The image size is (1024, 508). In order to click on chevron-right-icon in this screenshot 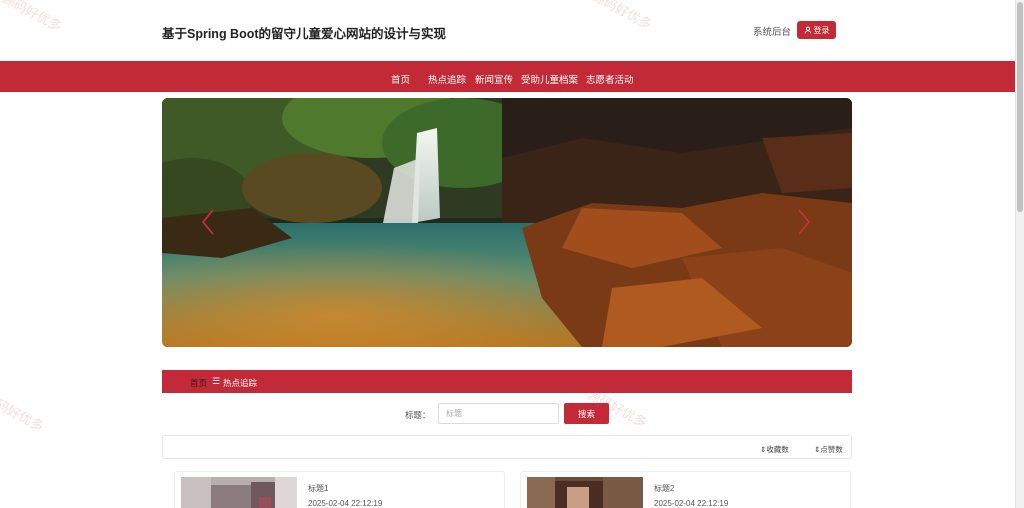, I will do `click(804, 222)`.